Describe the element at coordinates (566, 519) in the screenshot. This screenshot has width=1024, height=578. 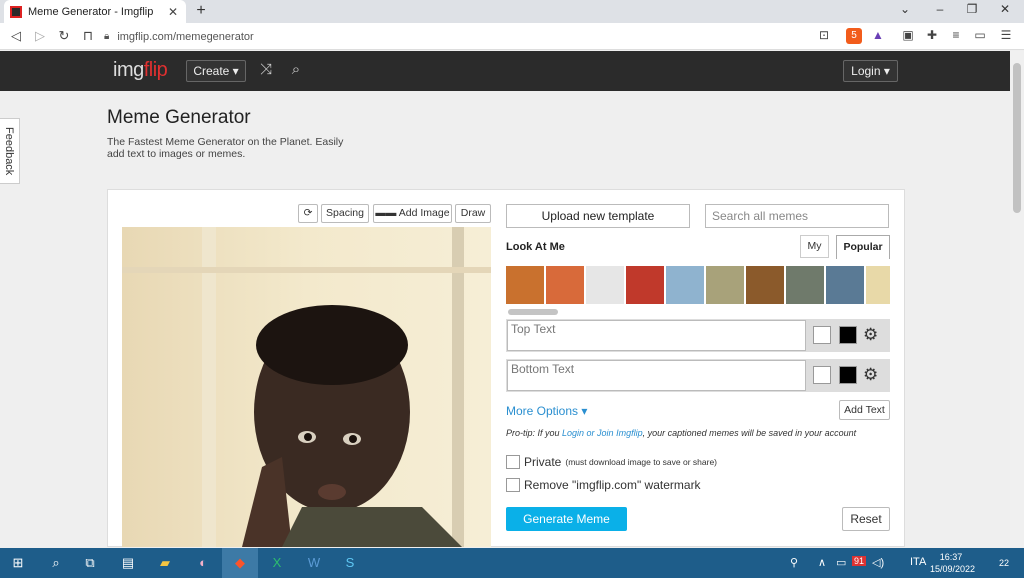
I see `generate-meme-button: Generate Meme` at that location.